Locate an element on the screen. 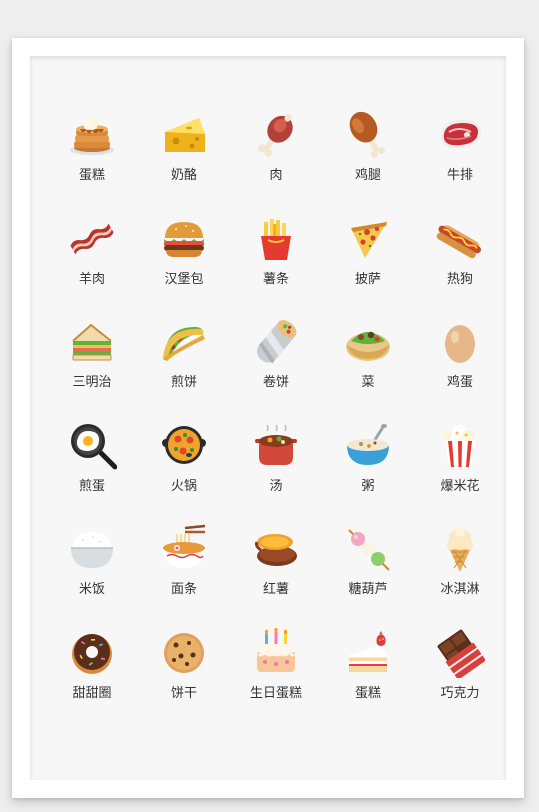 This screenshot has height=812, width=539. stuffed-flatbread-icon is located at coordinates (368, 342).